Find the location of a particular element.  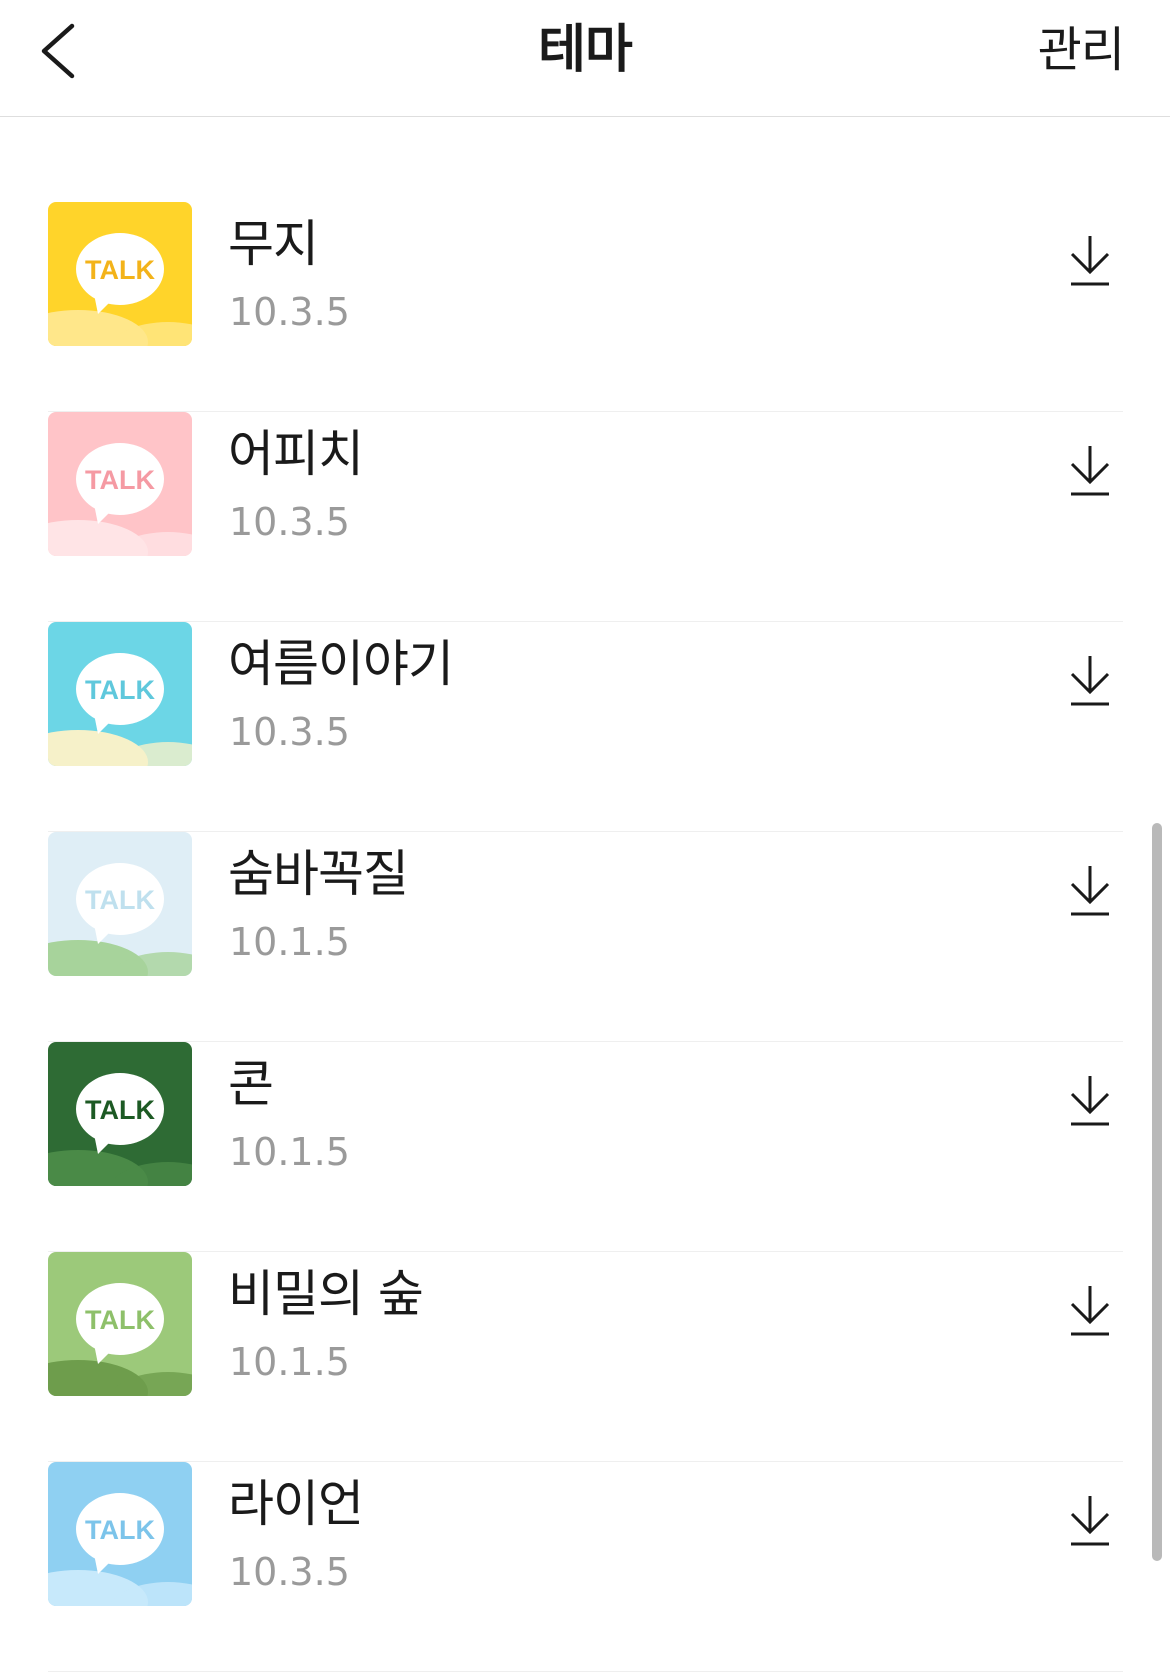

theme-list-item: TALK 어피치 10.3.5 is located at coordinates (585, 517).